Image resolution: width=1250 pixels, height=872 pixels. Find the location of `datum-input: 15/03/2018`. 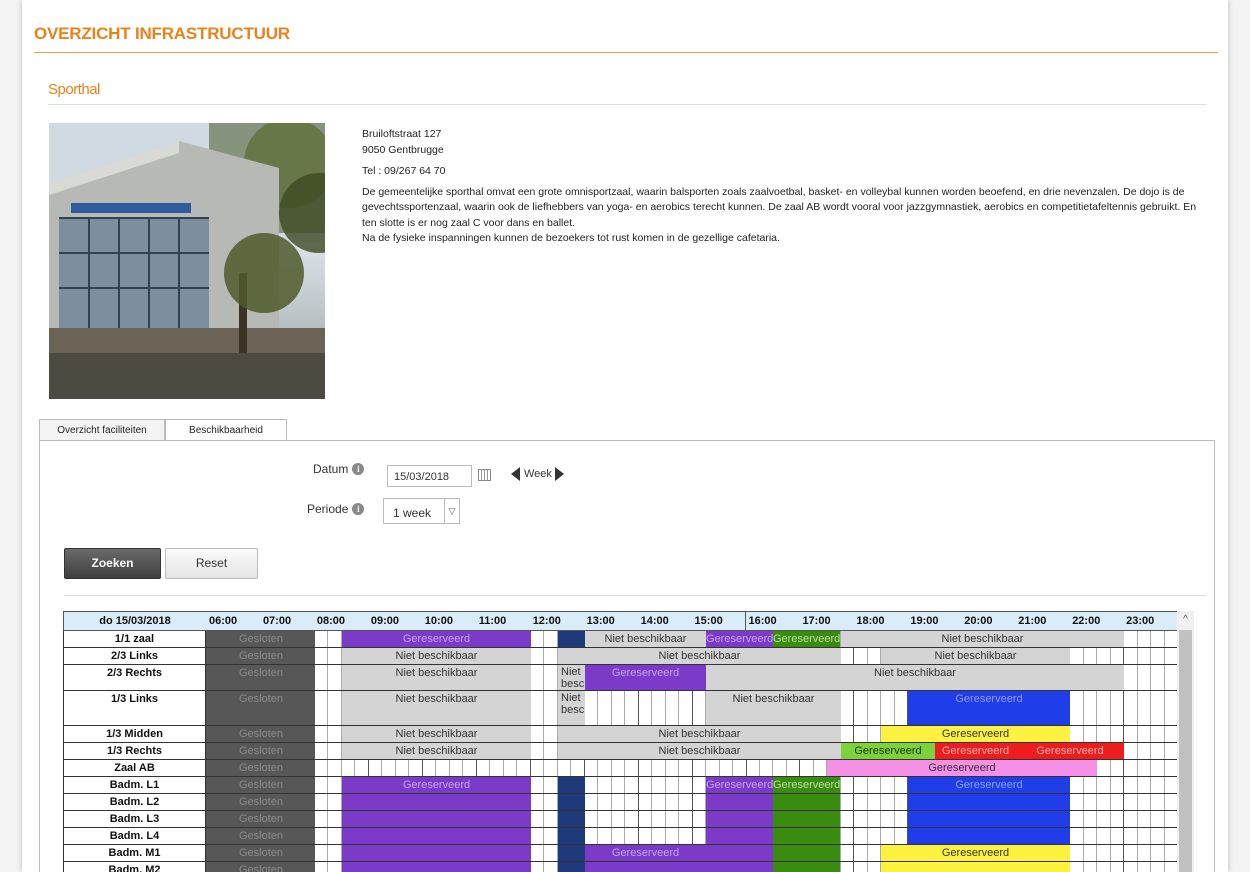

datum-input: 15/03/2018 is located at coordinates (429, 476).